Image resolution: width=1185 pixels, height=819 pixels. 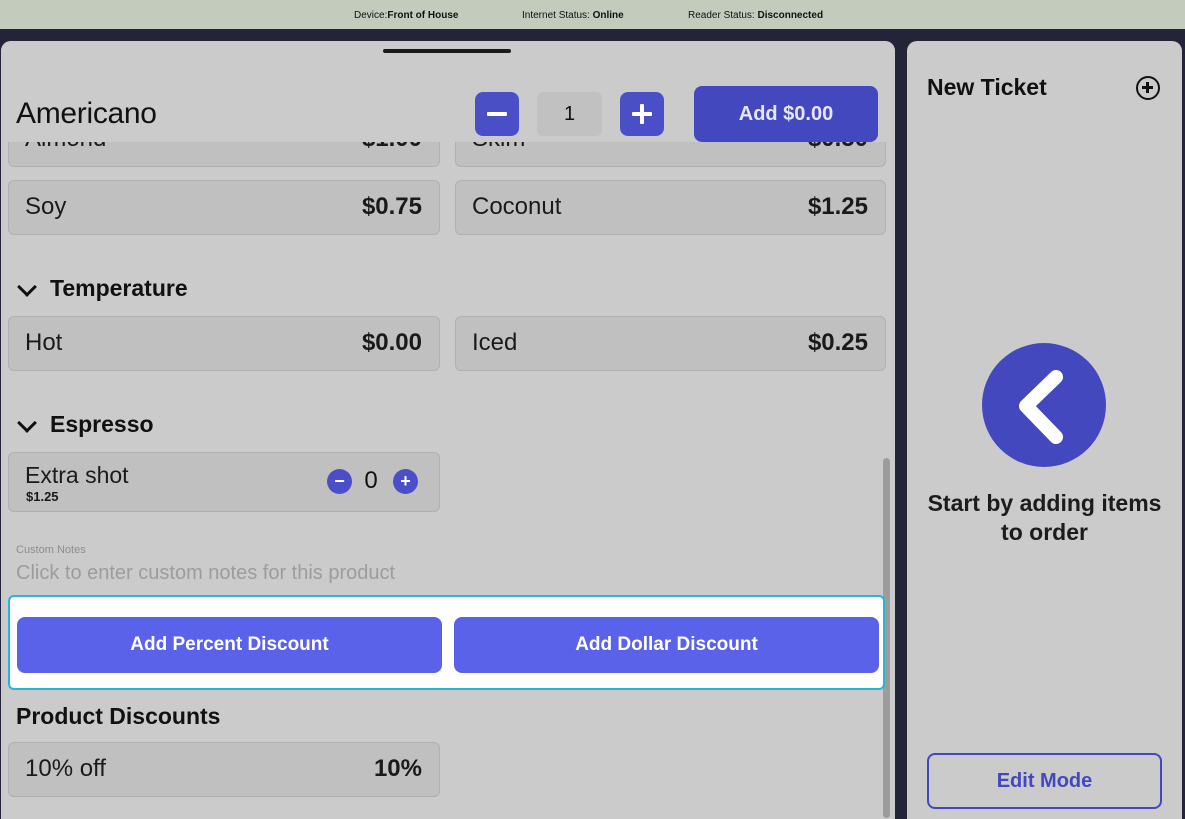 I want to click on quantity-field: 1, so click(x=569, y=114).